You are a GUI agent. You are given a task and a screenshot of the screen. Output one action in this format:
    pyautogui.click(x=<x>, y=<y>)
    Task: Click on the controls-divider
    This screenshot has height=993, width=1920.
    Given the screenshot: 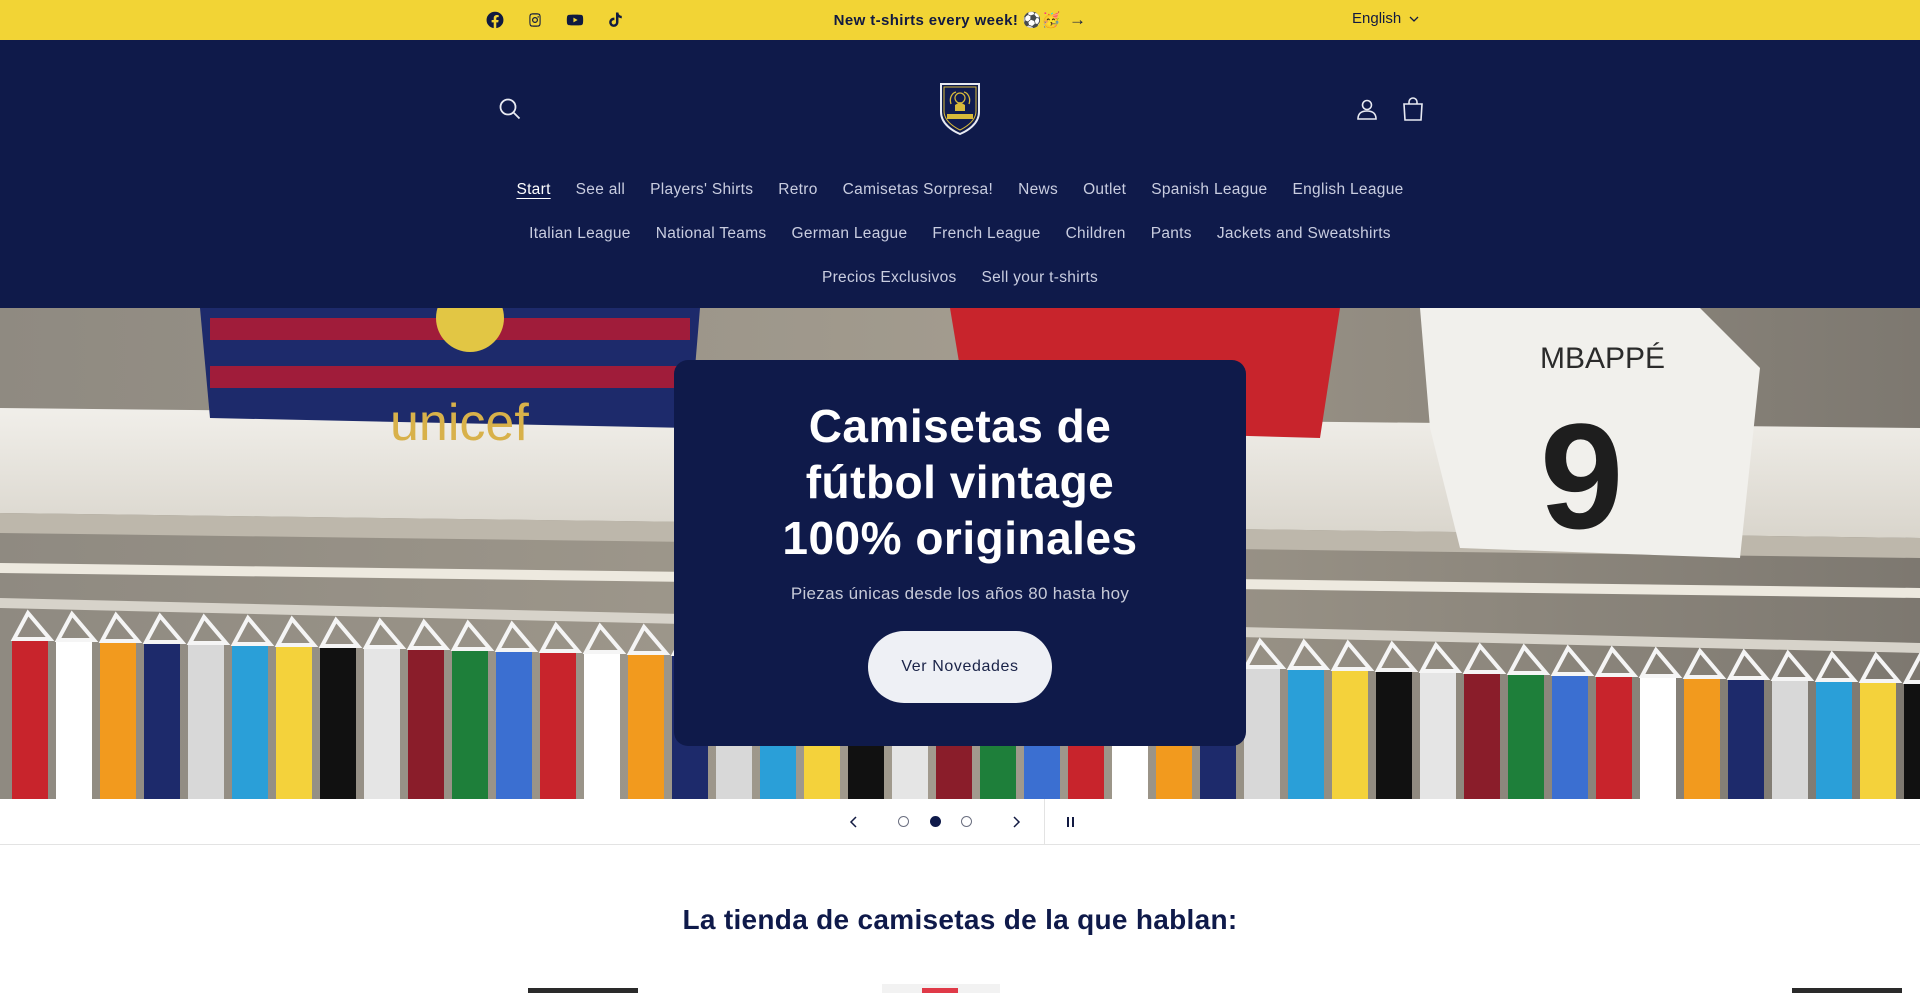 What is the action you would take?
    pyautogui.click(x=1044, y=822)
    